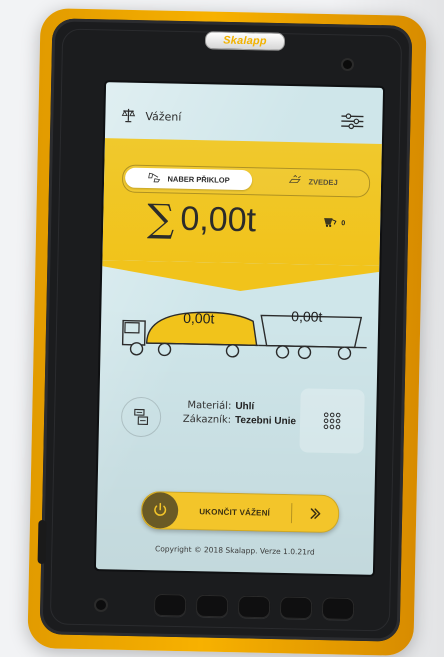 The width and height of the screenshot is (444, 657). Describe the element at coordinates (128, 115) in the screenshot. I see `scale-icon` at that location.